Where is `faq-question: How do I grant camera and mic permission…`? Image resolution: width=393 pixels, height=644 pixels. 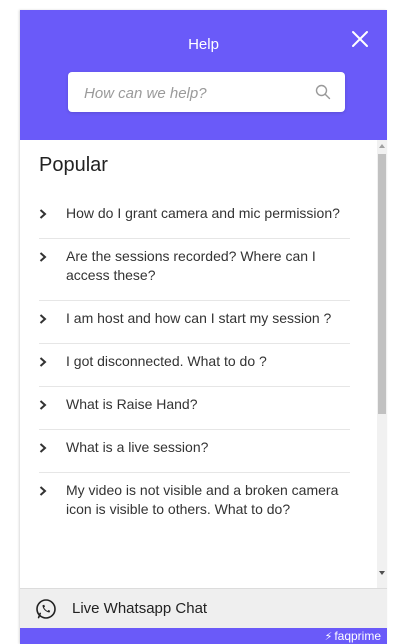 faq-question: How do I grant camera and mic permission… is located at coordinates (203, 213).